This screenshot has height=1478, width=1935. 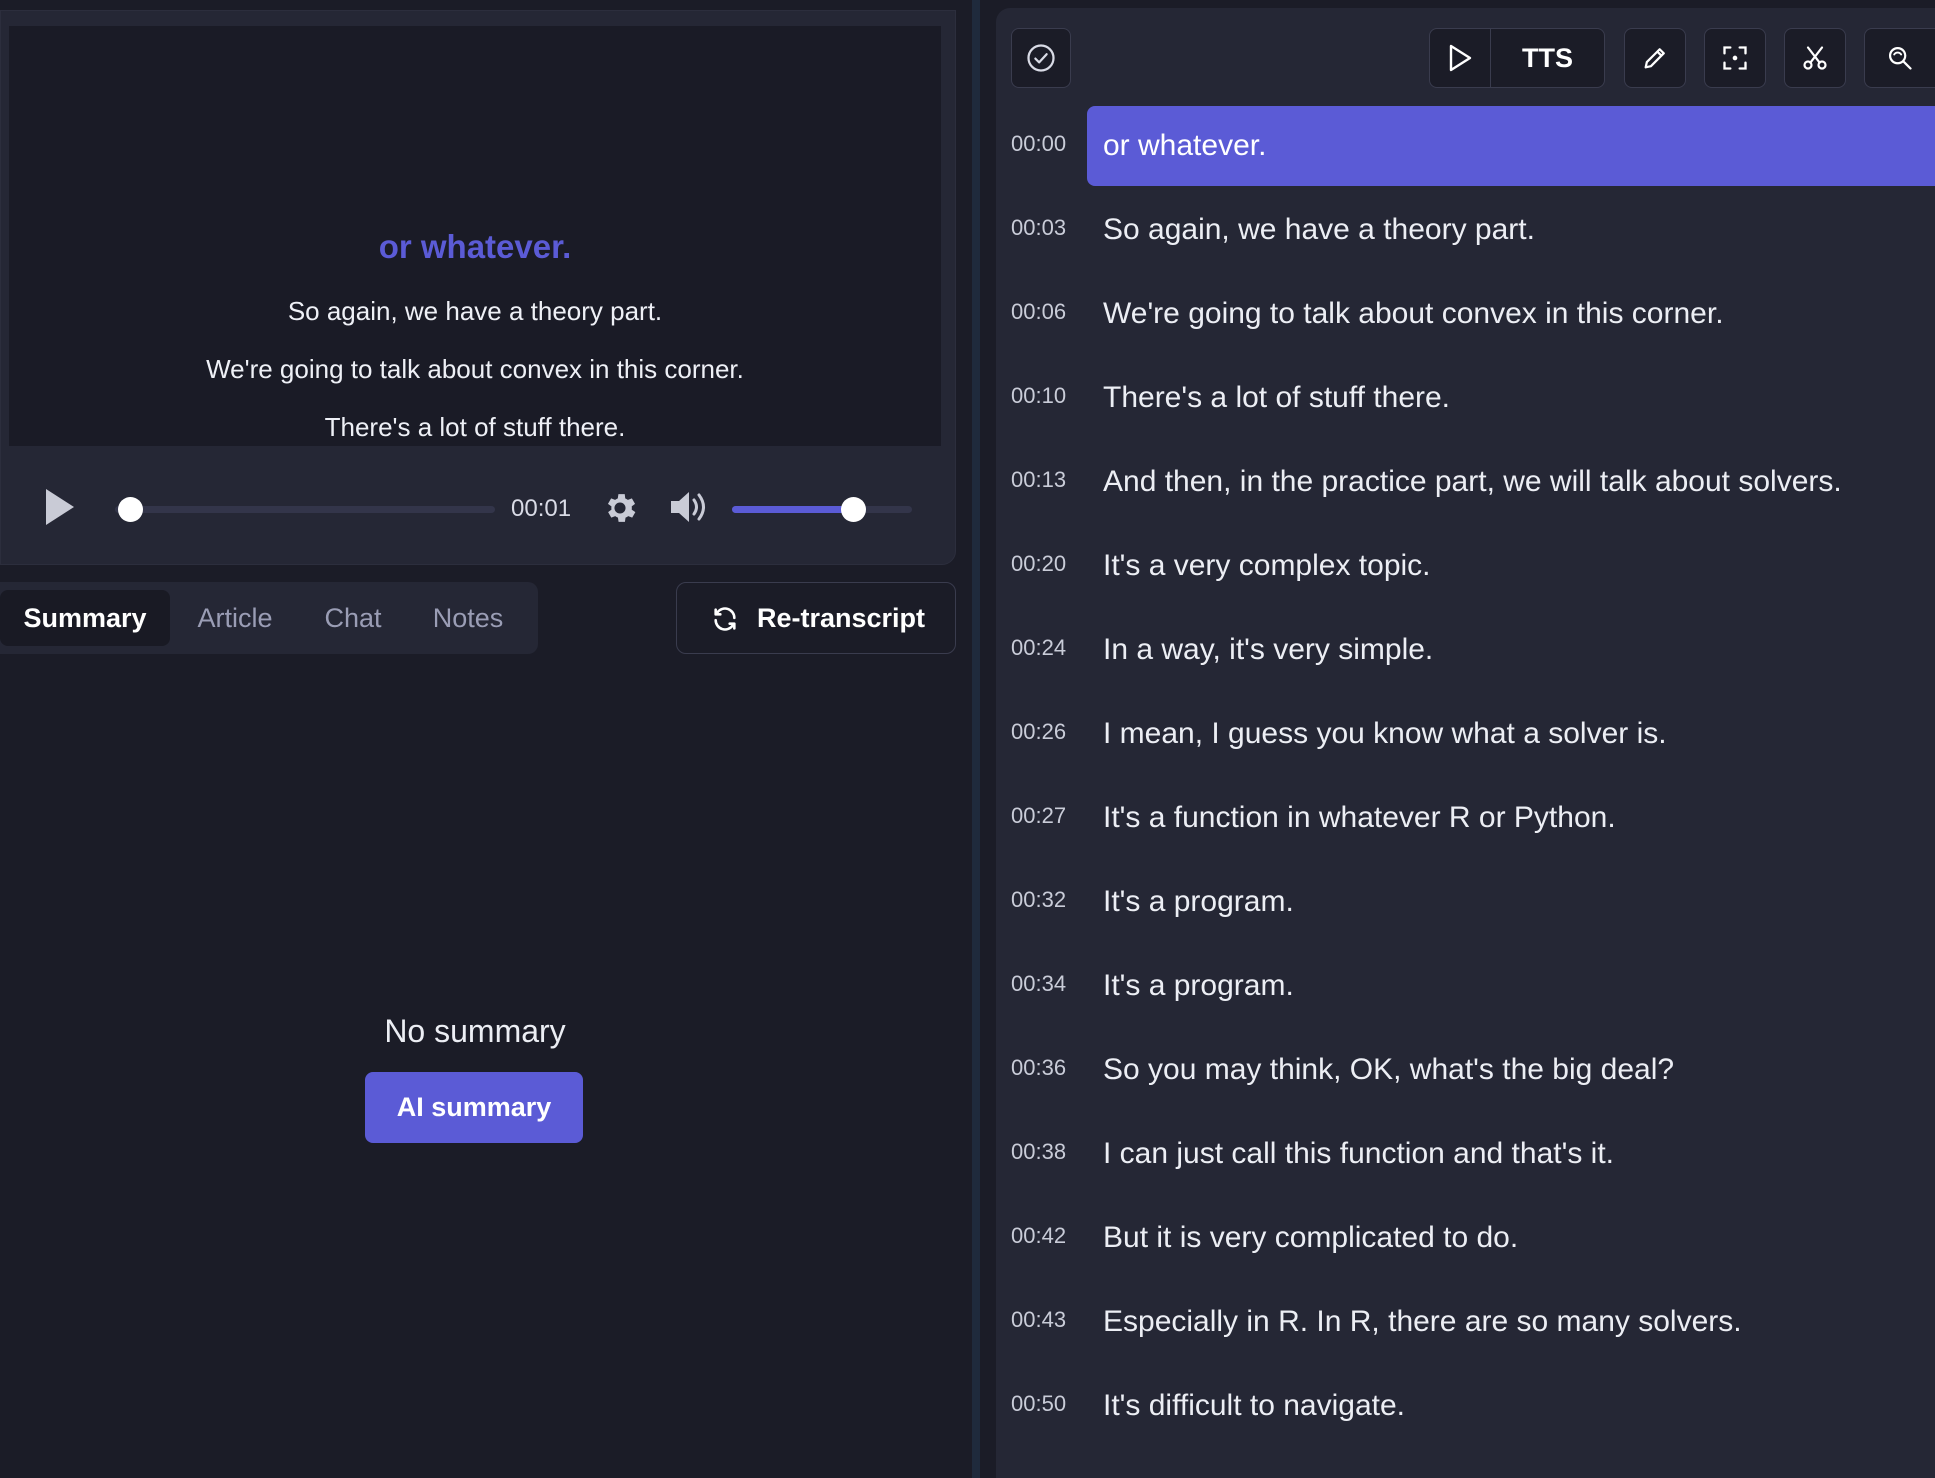 I want to click on transcript-segment: 00:50 It's difficult to navigate., so click(x=1465, y=1408).